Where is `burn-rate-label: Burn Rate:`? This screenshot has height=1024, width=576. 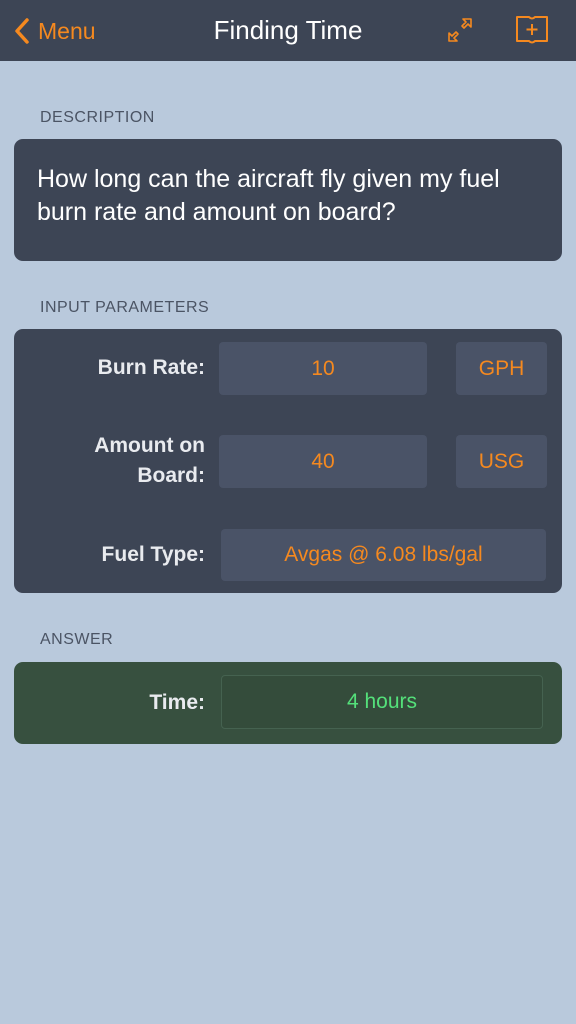
burn-rate-label: Burn Rate: is located at coordinates (151, 367).